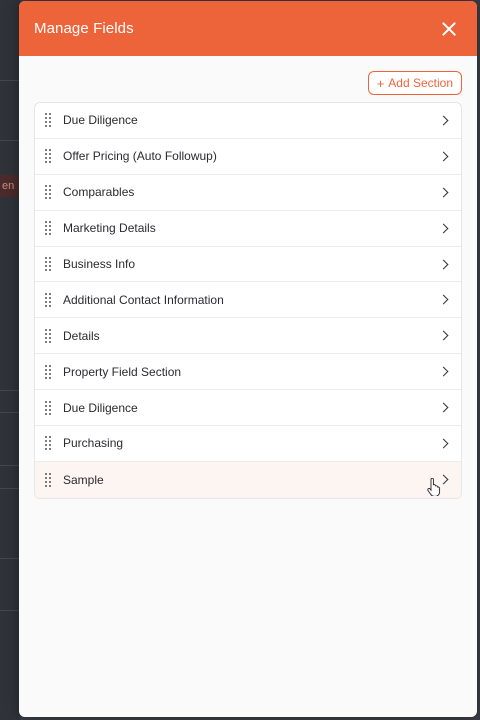 The height and width of the screenshot is (720, 480). What do you see at coordinates (140, 156) in the screenshot?
I see `section-label: Offer Pricing (Auto Followup)` at bounding box center [140, 156].